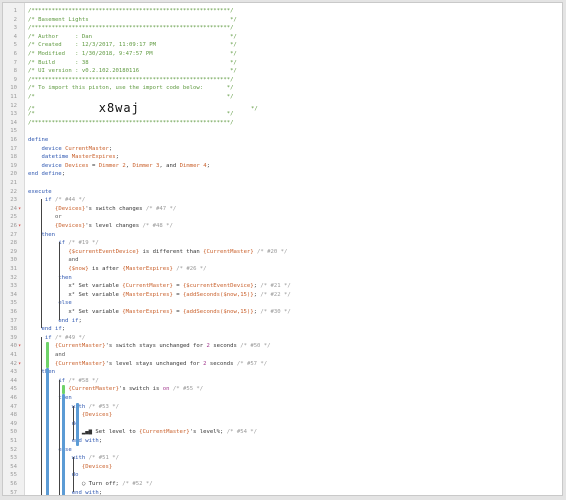  Describe the element at coordinates (169, 165) in the screenshot. I see `text-token: , and` at that location.